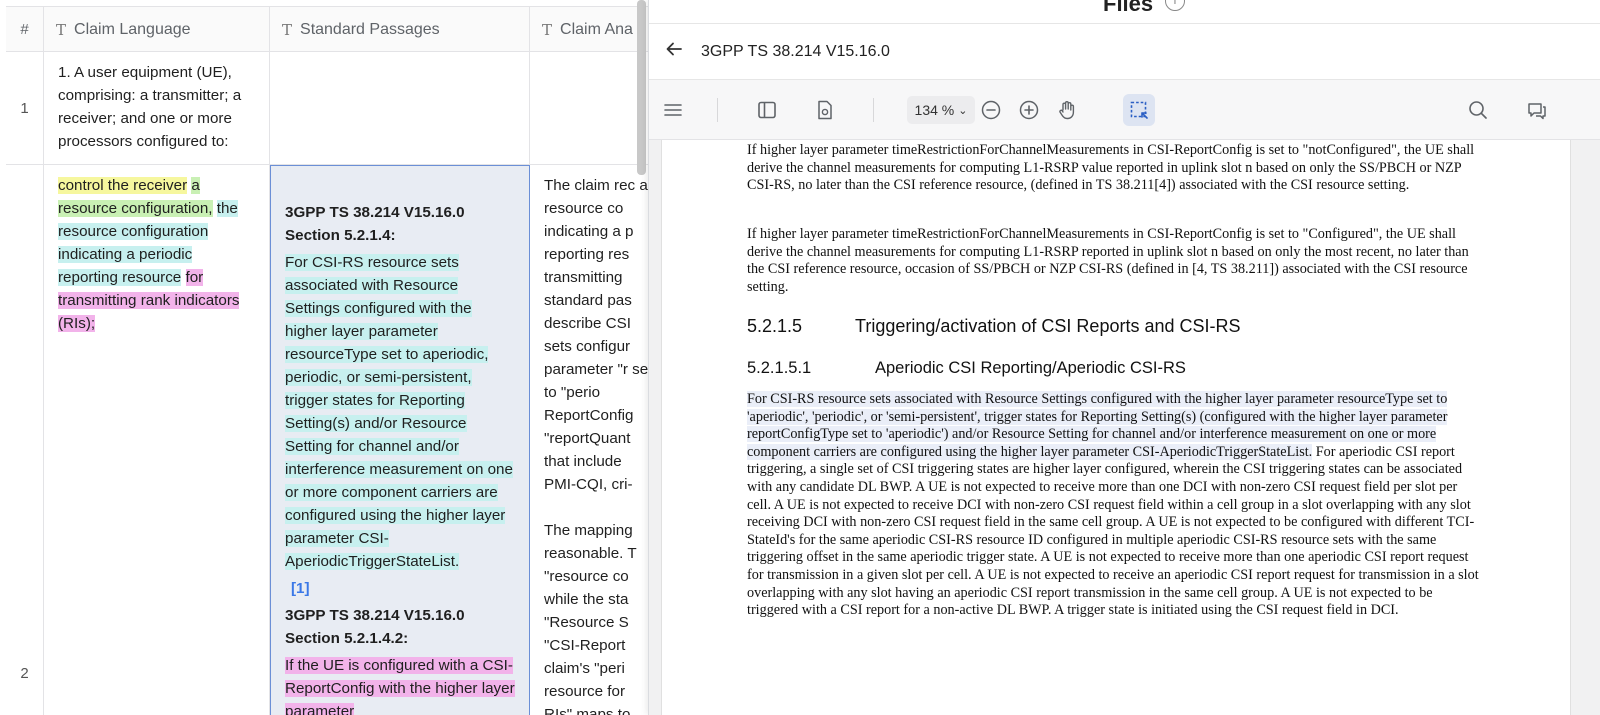 This screenshot has height=715, width=1600. I want to click on table-scrollbar, so click(641, 87).